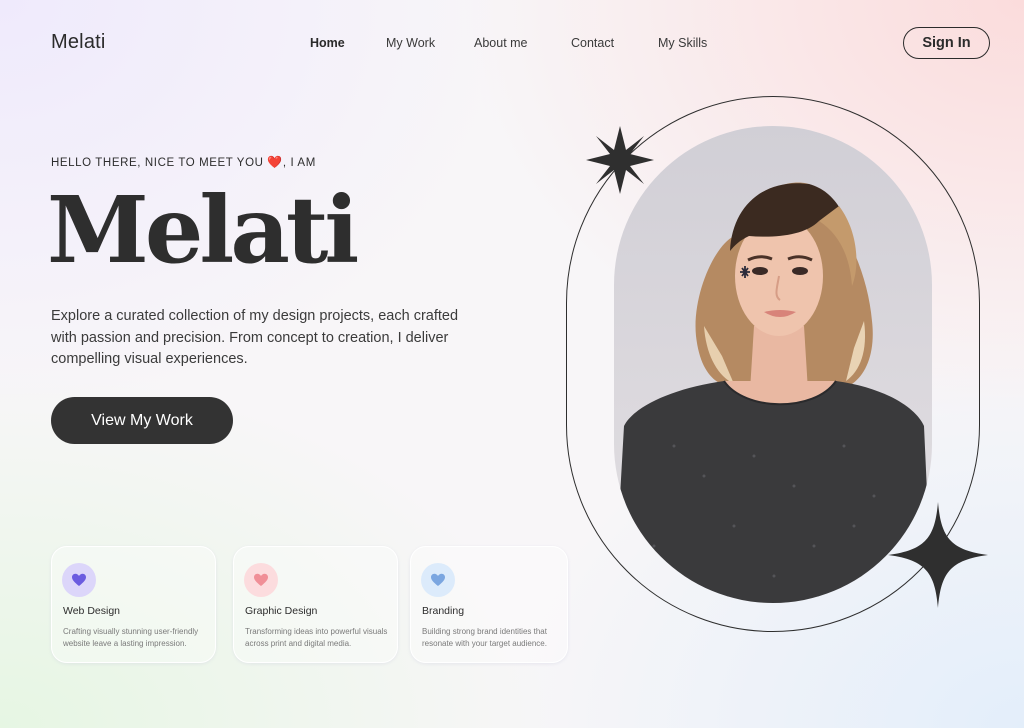  I want to click on greeting-text-start: HELLO THERE, NICE TO MEET YOU, so click(159, 163).